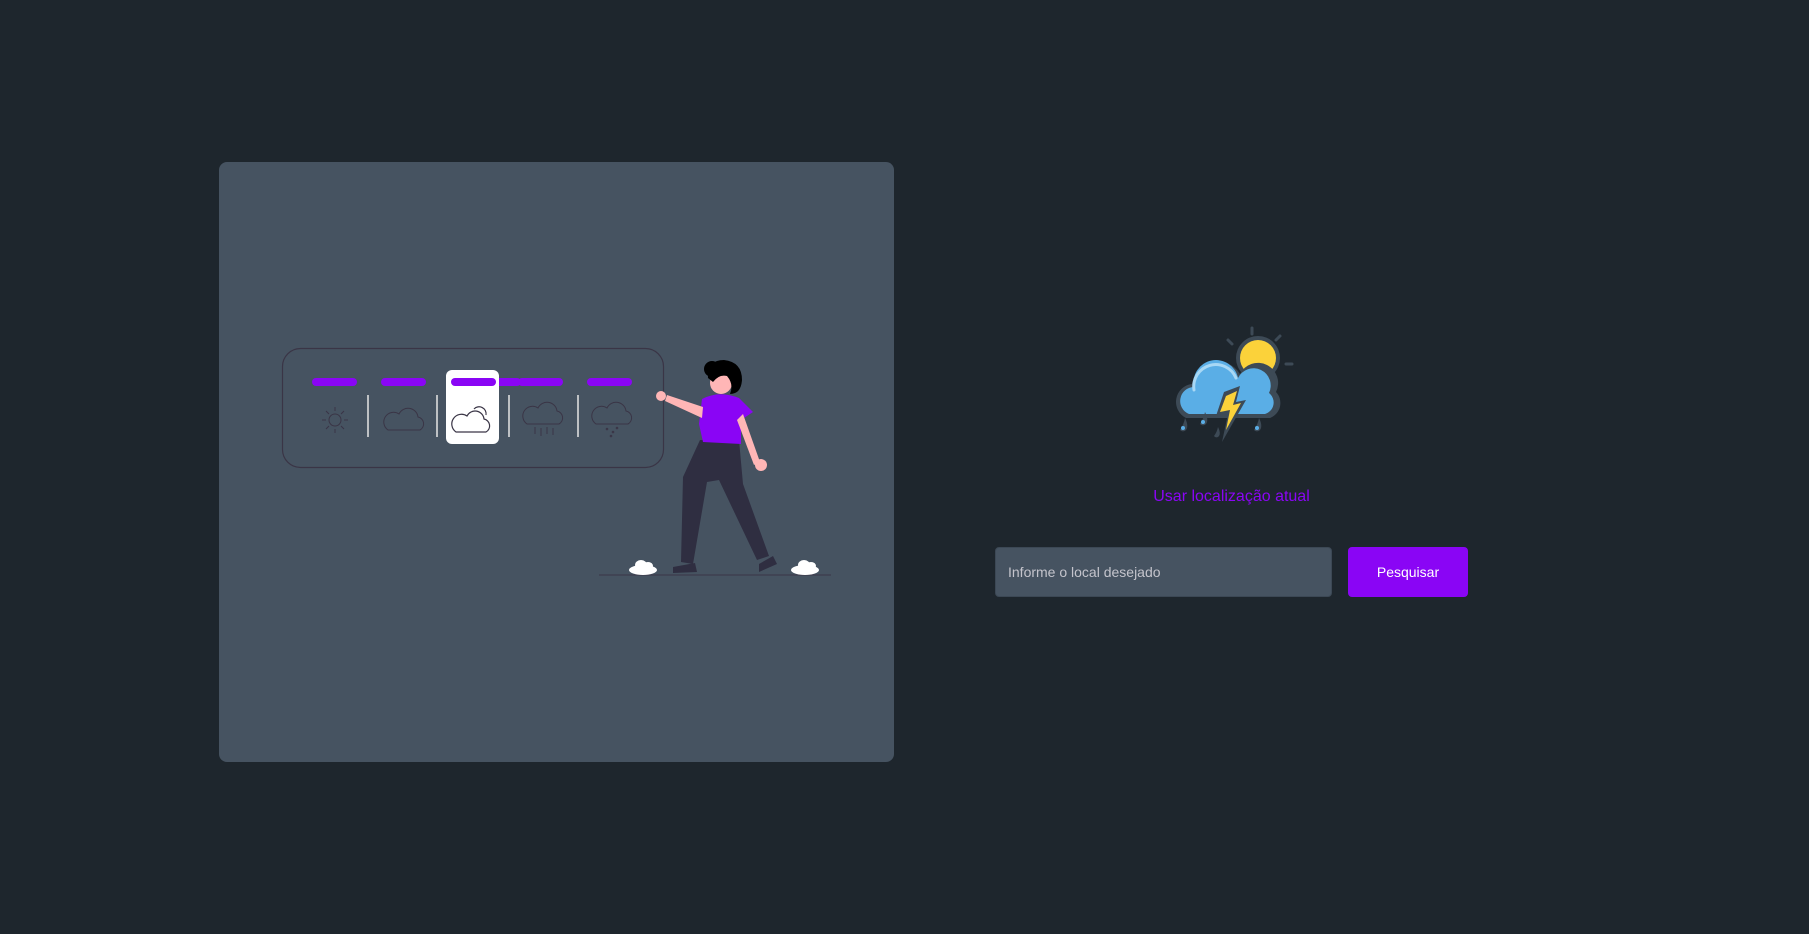 This screenshot has height=934, width=1809. Describe the element at coordinates (1231, 387) in the screenshot. I see `storm-cloud-sun-icon` at that location.